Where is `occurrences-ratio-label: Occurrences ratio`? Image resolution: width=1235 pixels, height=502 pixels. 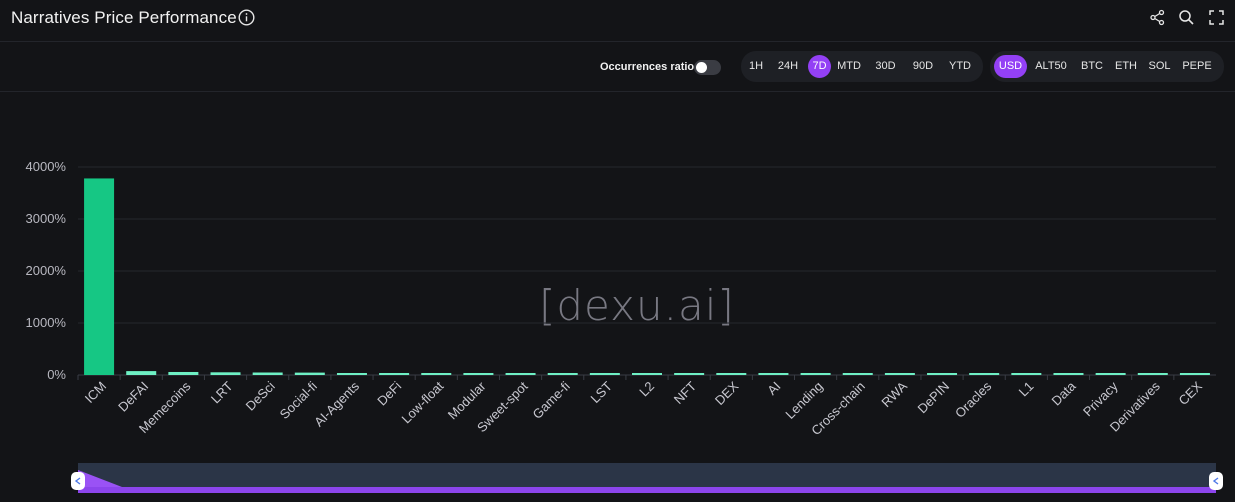 occurrences-ratio-label: Occurrences ratio is located at coordinates (647, 67).